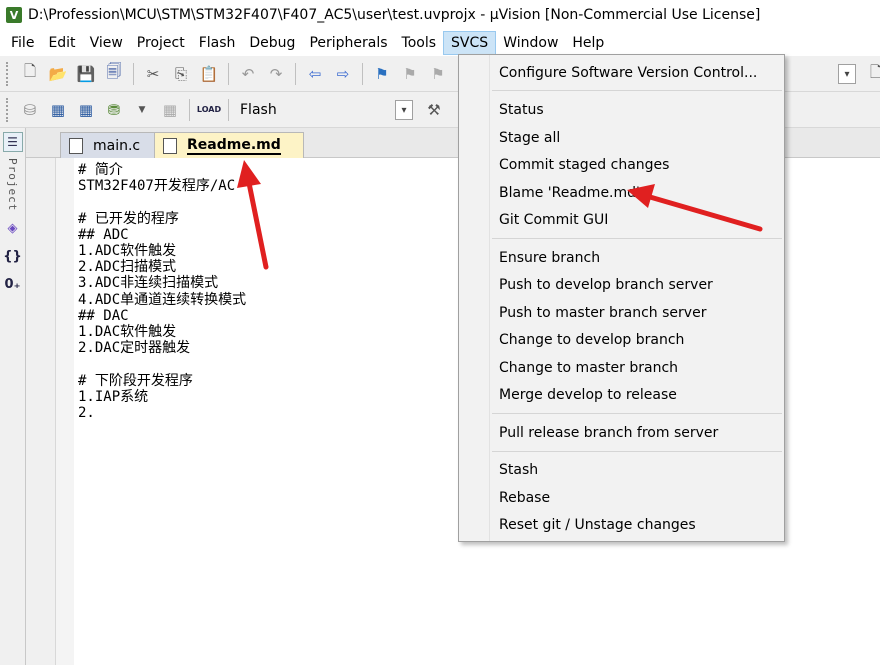 The image size is (880, 665). What do you see at coordinates (65, 411) in the screenshot?
I see `editor-margin` at bounding box center [65, 411].